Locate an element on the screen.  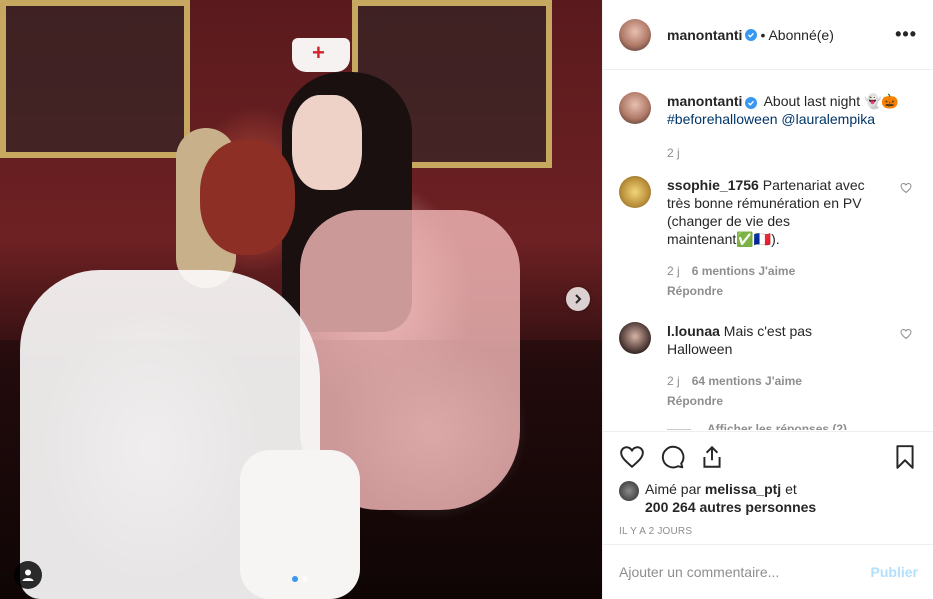
wall-frame-left is located at coordinates (95, 79).